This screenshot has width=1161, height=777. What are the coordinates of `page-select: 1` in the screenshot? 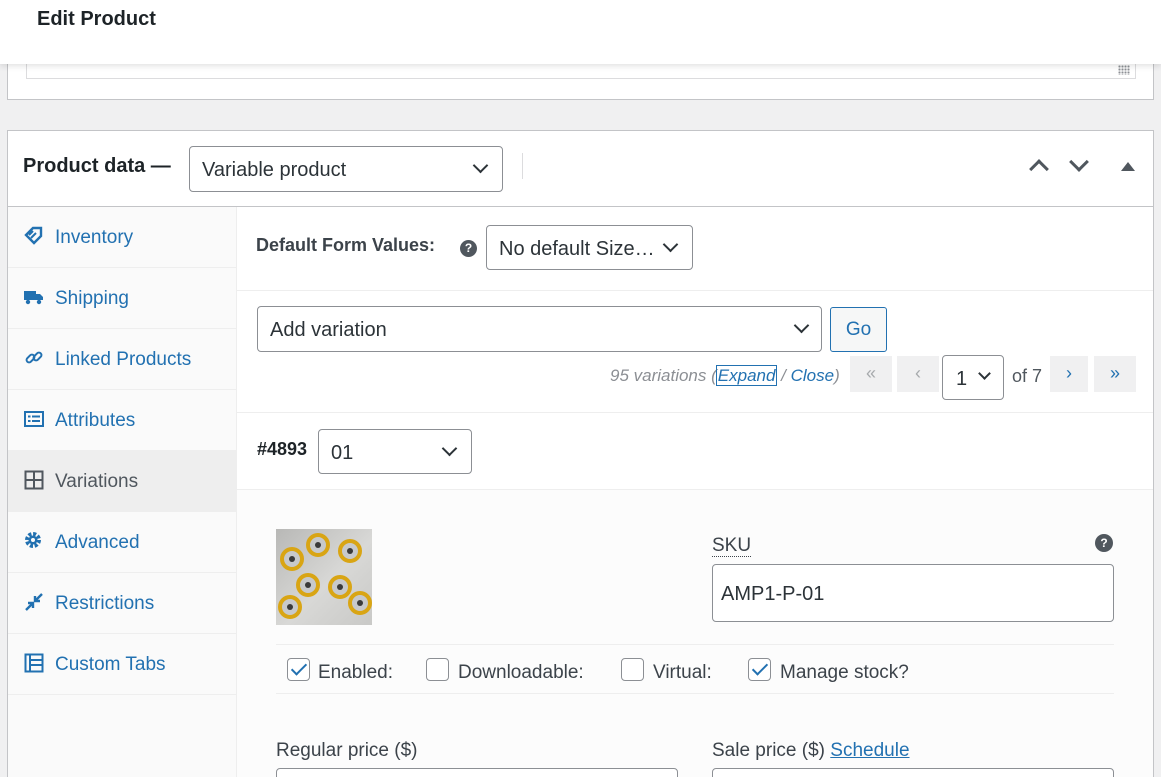 It's located at (973, 377).